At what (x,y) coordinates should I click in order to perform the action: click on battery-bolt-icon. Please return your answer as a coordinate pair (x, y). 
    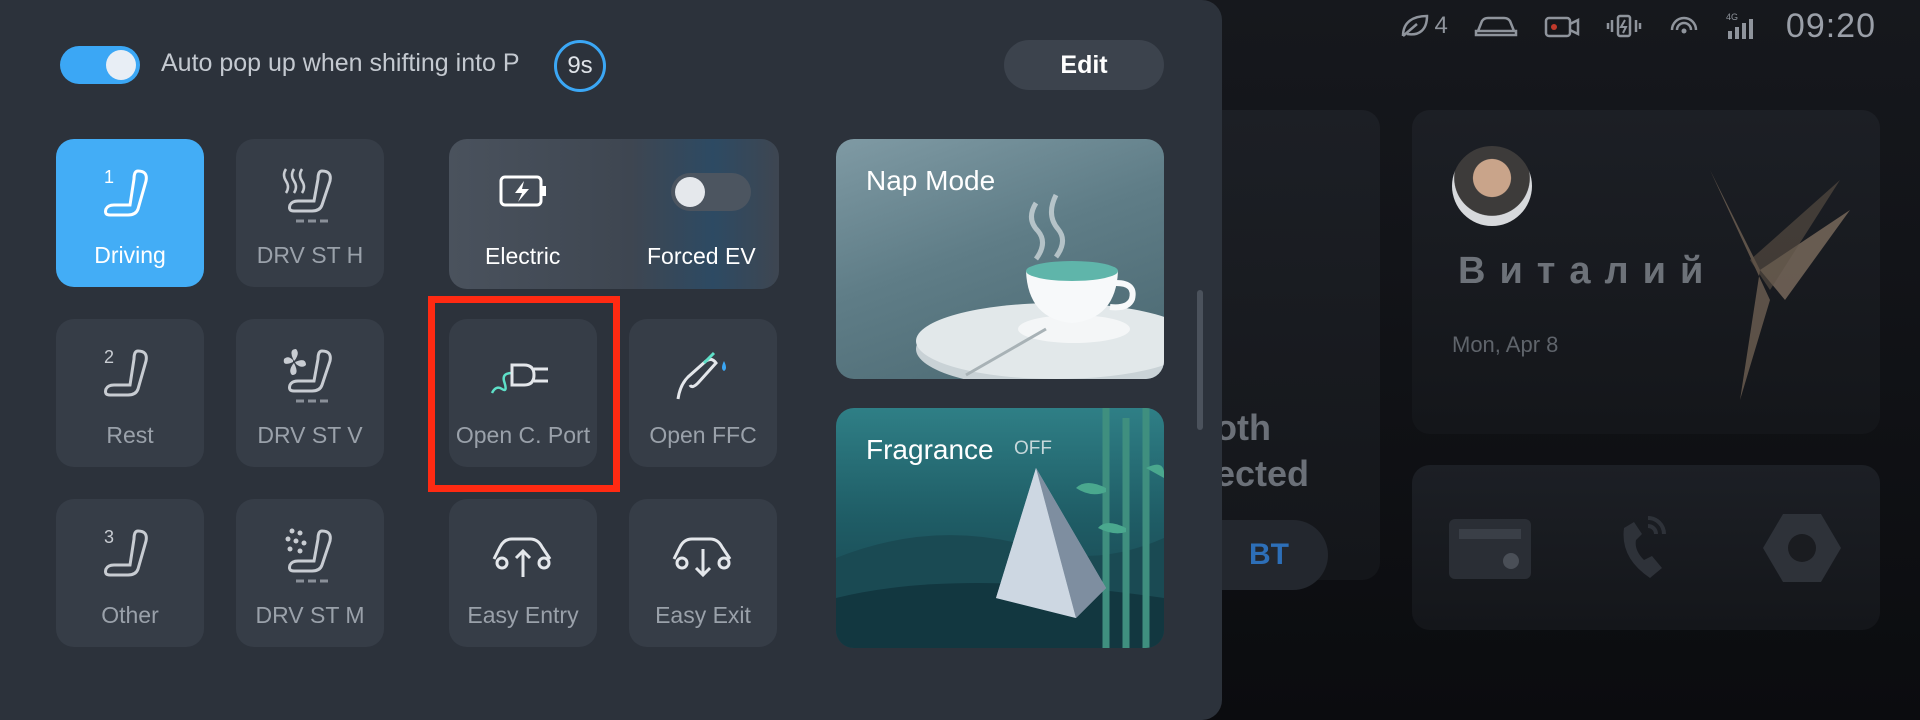
    Looking at the image, I should click on (522, 191).